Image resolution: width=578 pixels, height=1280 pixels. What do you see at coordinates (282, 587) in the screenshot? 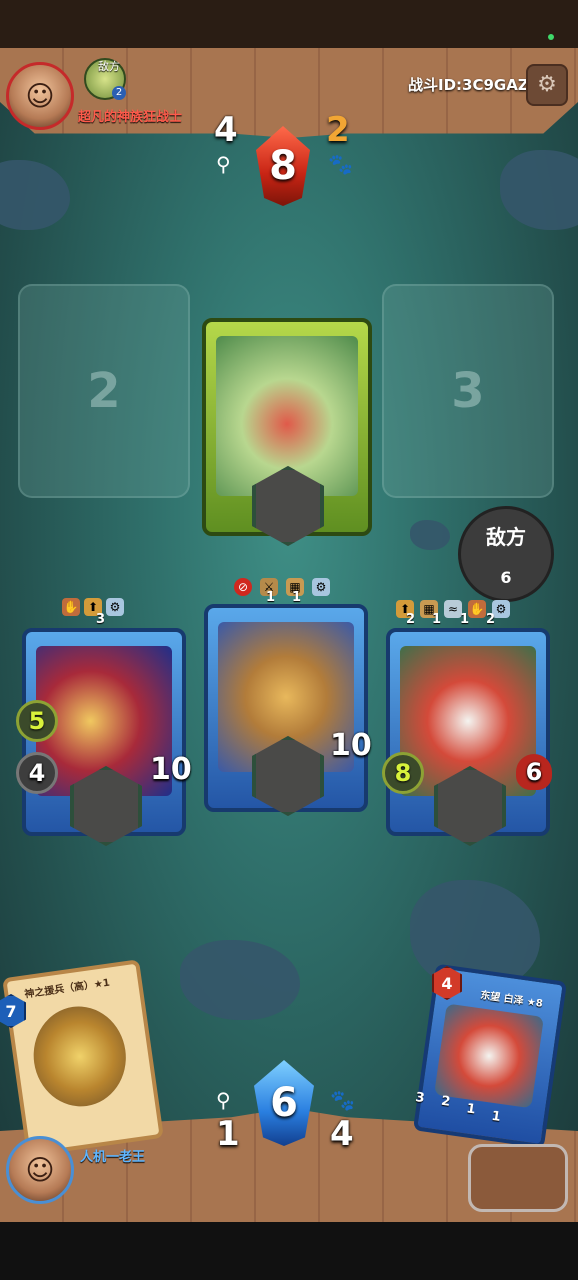
I see `card-ability-row: ⊘ ⚔ ▦ ⚙` at bounding box center [282, 587].